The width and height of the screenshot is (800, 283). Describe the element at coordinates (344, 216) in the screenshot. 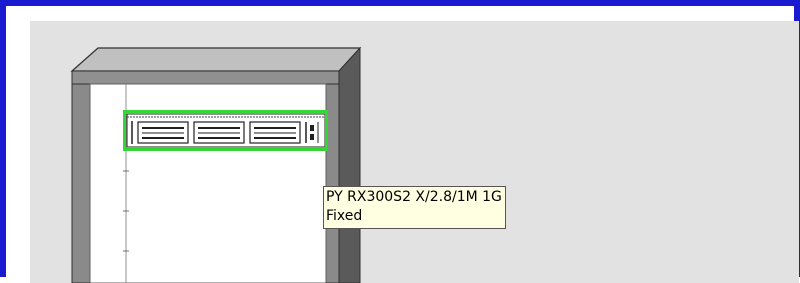

I see `tooltip-status-text: Fixed` at that location.